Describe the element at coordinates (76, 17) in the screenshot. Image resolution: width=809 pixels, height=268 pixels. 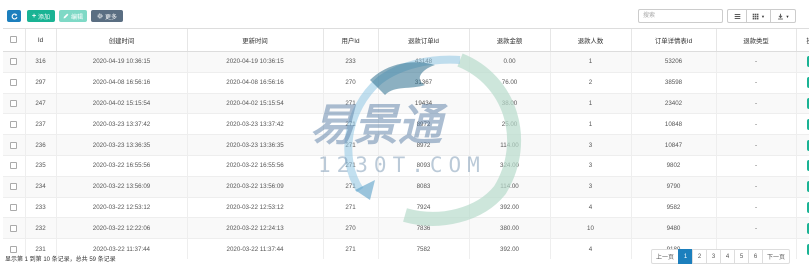
I see `edit-button-label: 编辑` at that location.